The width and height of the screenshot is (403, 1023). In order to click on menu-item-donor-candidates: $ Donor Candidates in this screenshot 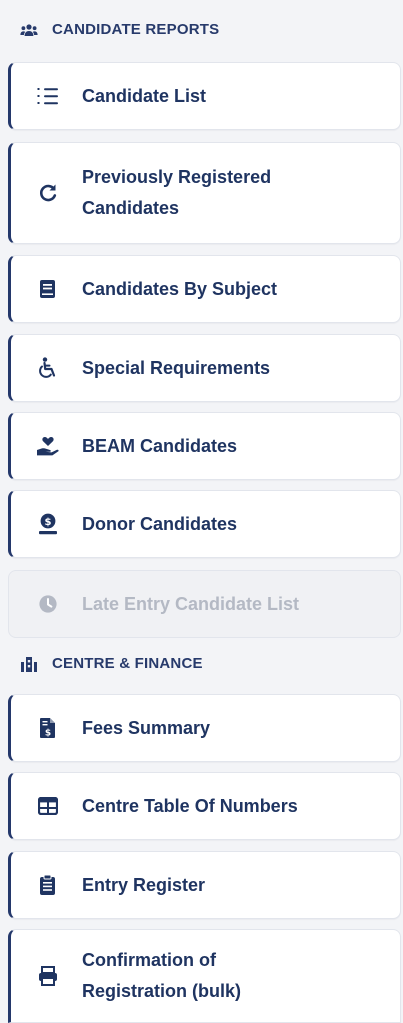, I will do `click(204, 524)`.